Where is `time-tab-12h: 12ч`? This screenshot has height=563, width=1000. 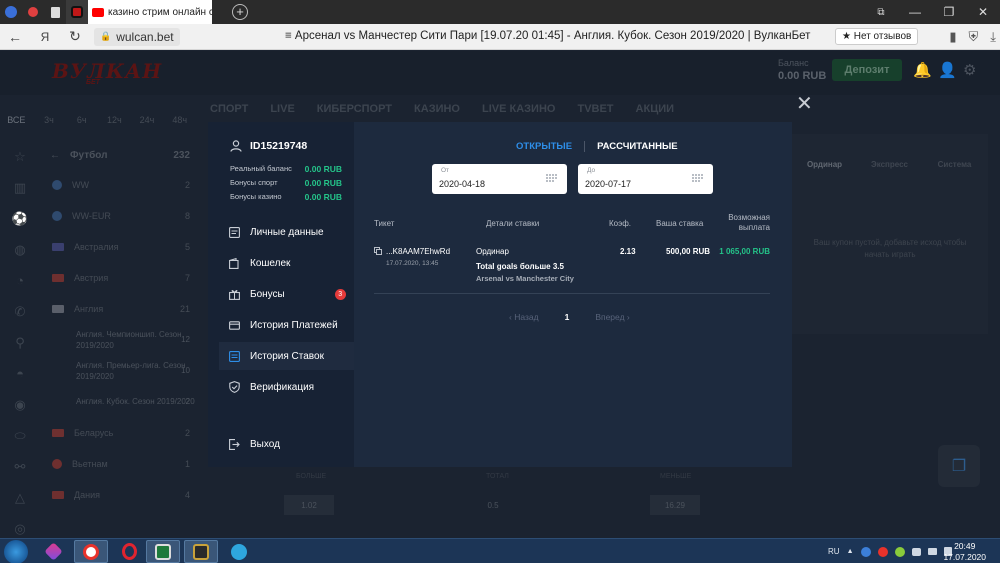 time-tab-12h: 12ч is located at coordinates (114, 120).